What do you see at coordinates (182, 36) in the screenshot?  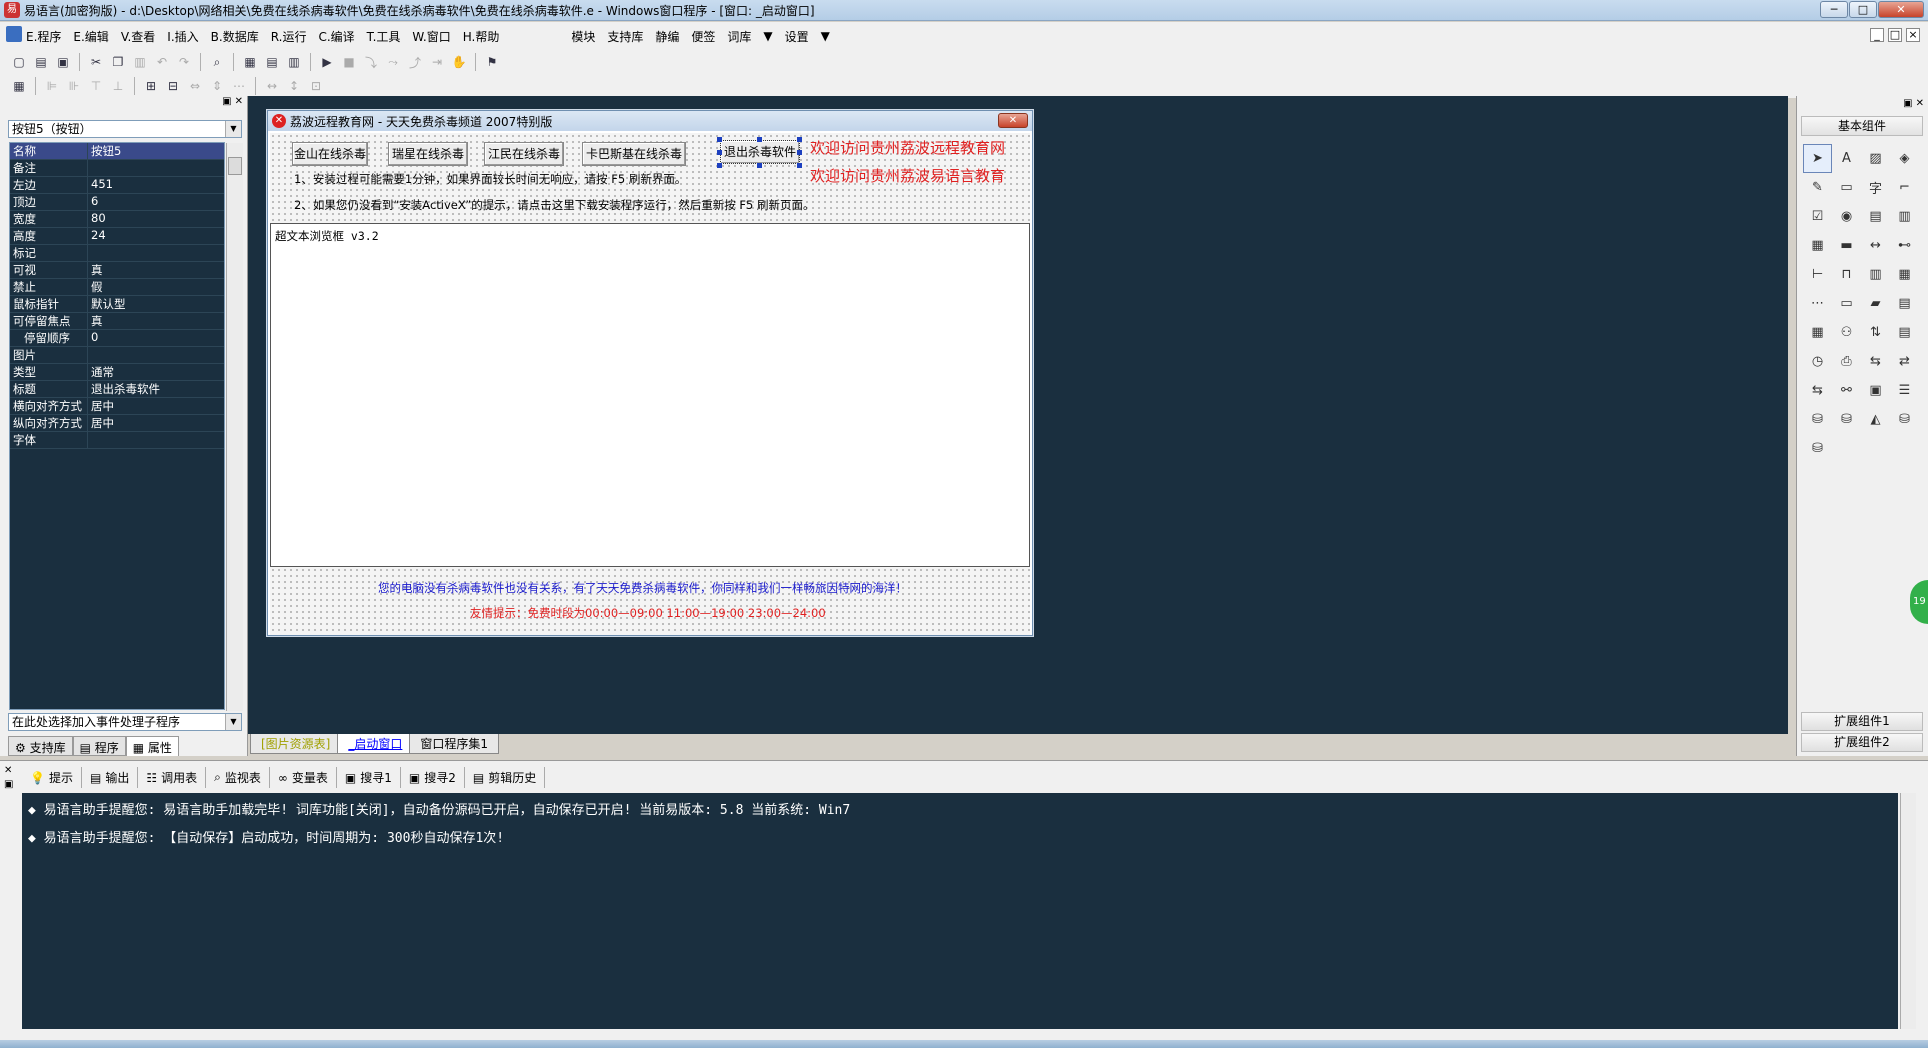 I see `menu-insert: I.插入` at bounding box center [182, 36].